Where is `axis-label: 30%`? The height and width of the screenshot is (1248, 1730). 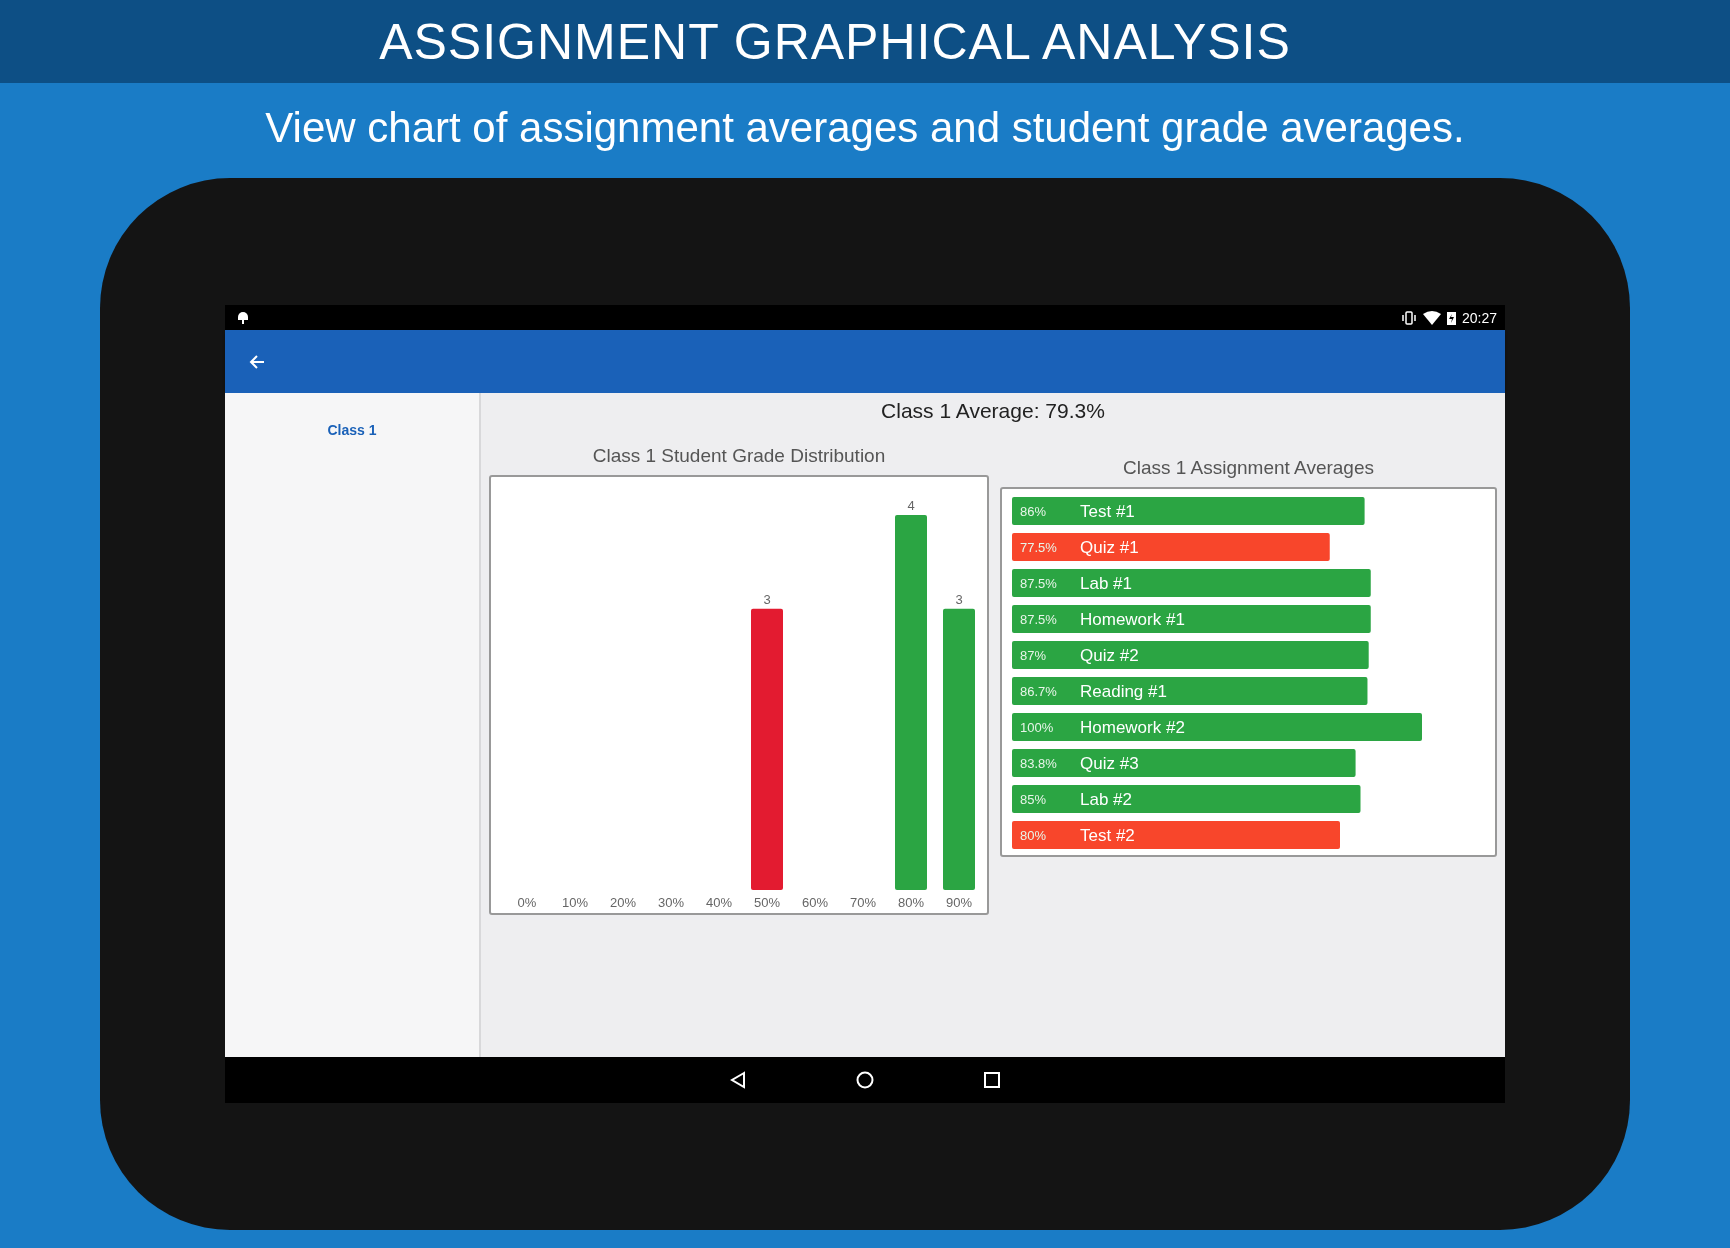
axis-label: 30% is located at coordinates (671, 902).